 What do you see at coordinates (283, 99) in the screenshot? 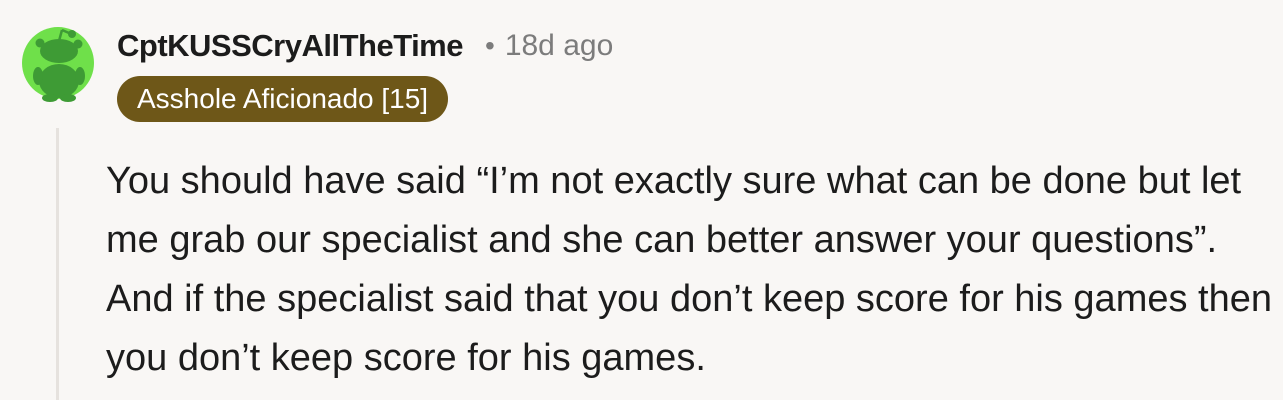
I see `user-flair: Asshole Aficionado [15]` at bounding box center [283, 99].